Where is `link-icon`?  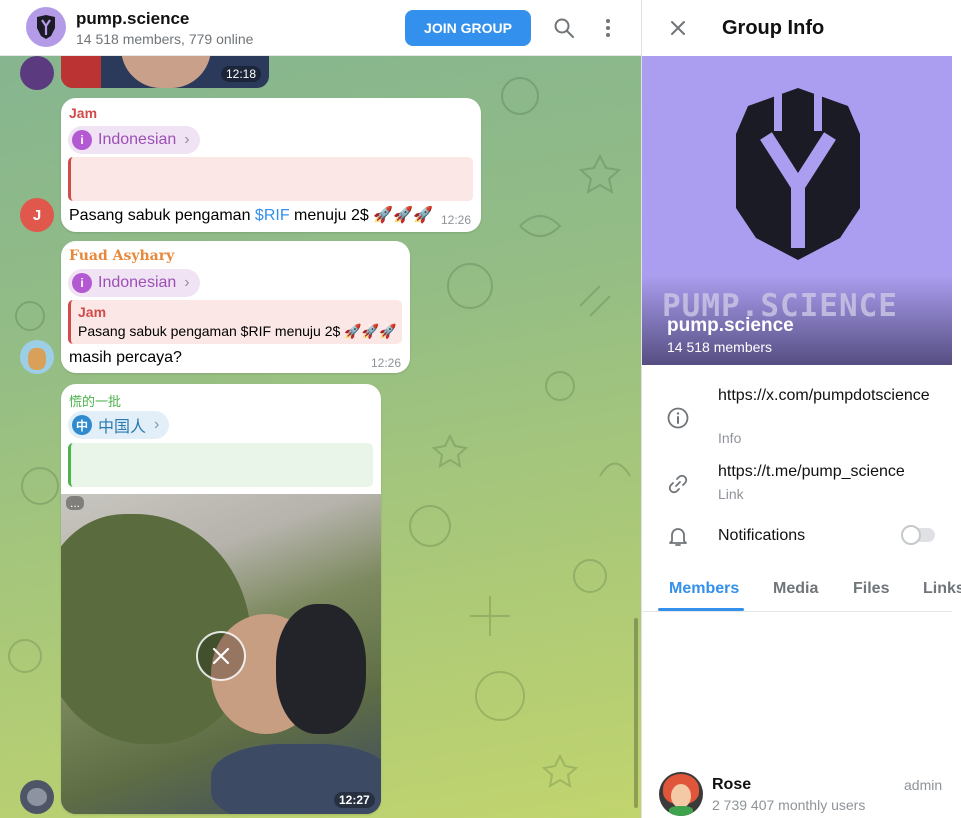 link-icon is located at coordinates (678, 484).